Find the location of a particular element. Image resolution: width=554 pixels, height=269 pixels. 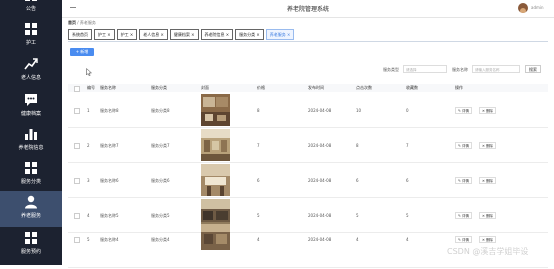

cell-price: 4 is located at coordinates (258, 239).